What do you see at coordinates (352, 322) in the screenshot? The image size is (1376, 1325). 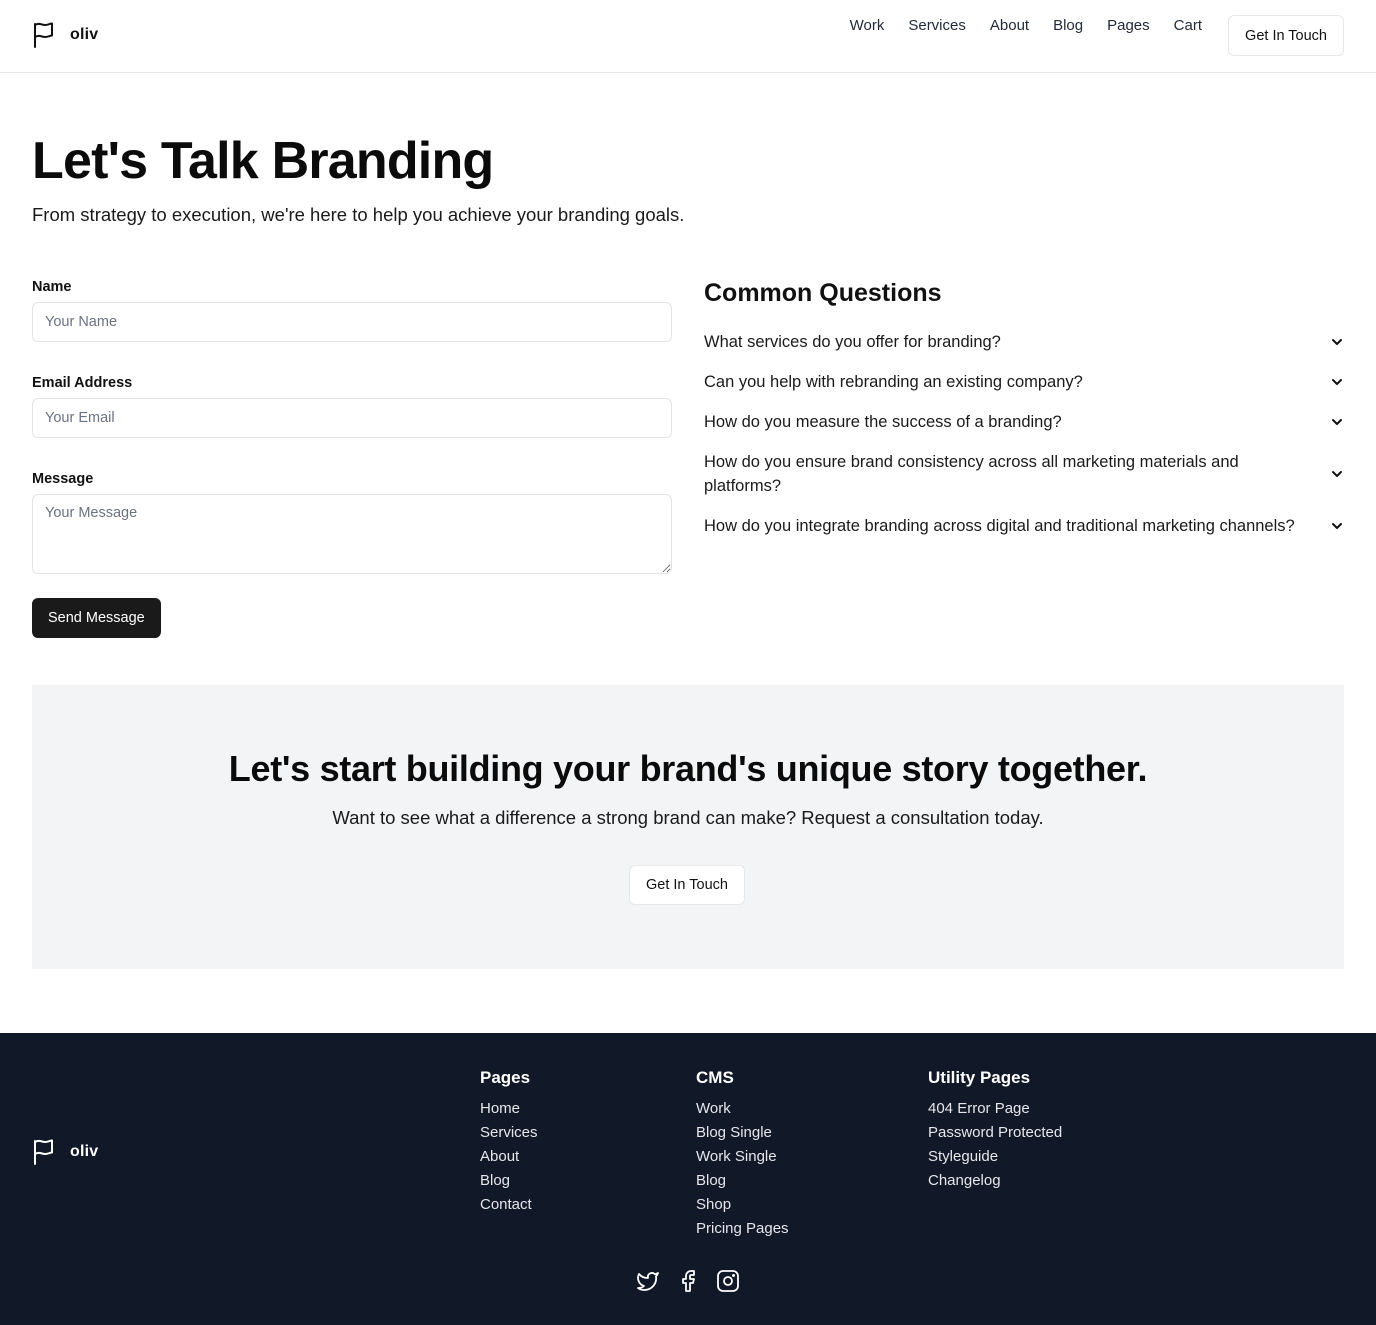 I see `name-input` at bounding box center [352, 322].